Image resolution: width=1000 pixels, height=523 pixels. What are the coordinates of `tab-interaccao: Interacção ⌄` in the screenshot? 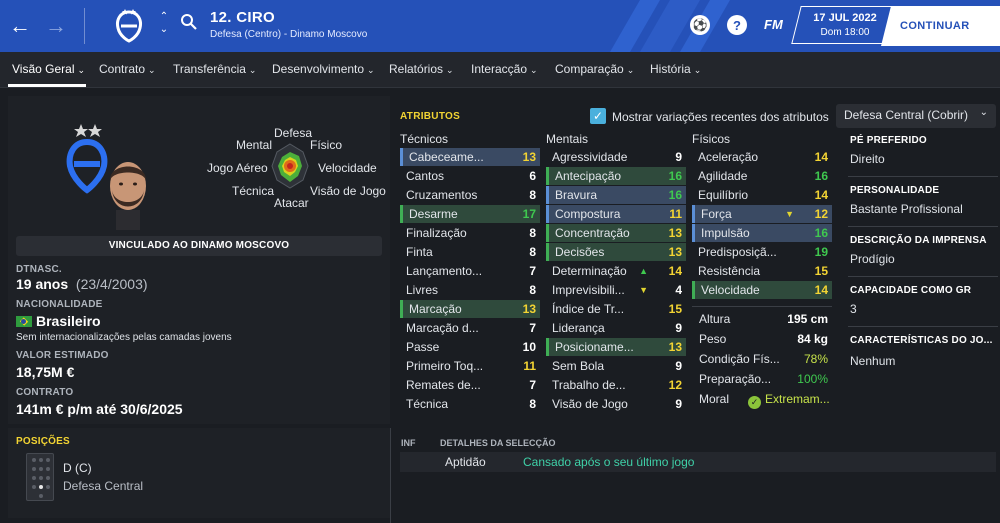 It's located at (504, 69).